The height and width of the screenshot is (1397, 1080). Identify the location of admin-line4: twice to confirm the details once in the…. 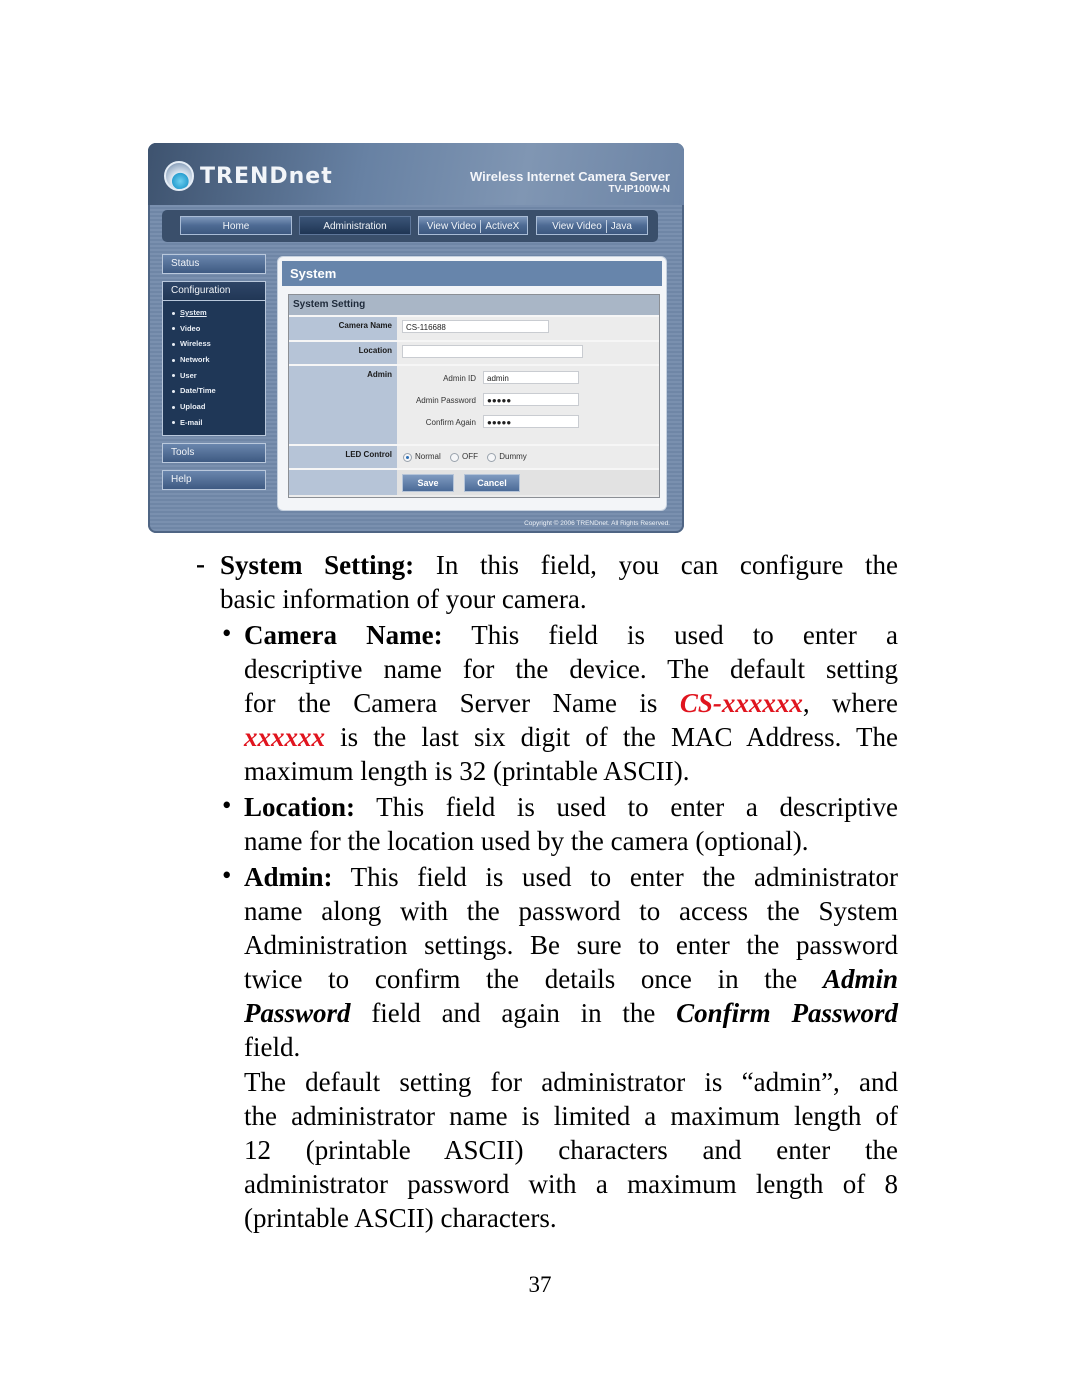
(571, 979).